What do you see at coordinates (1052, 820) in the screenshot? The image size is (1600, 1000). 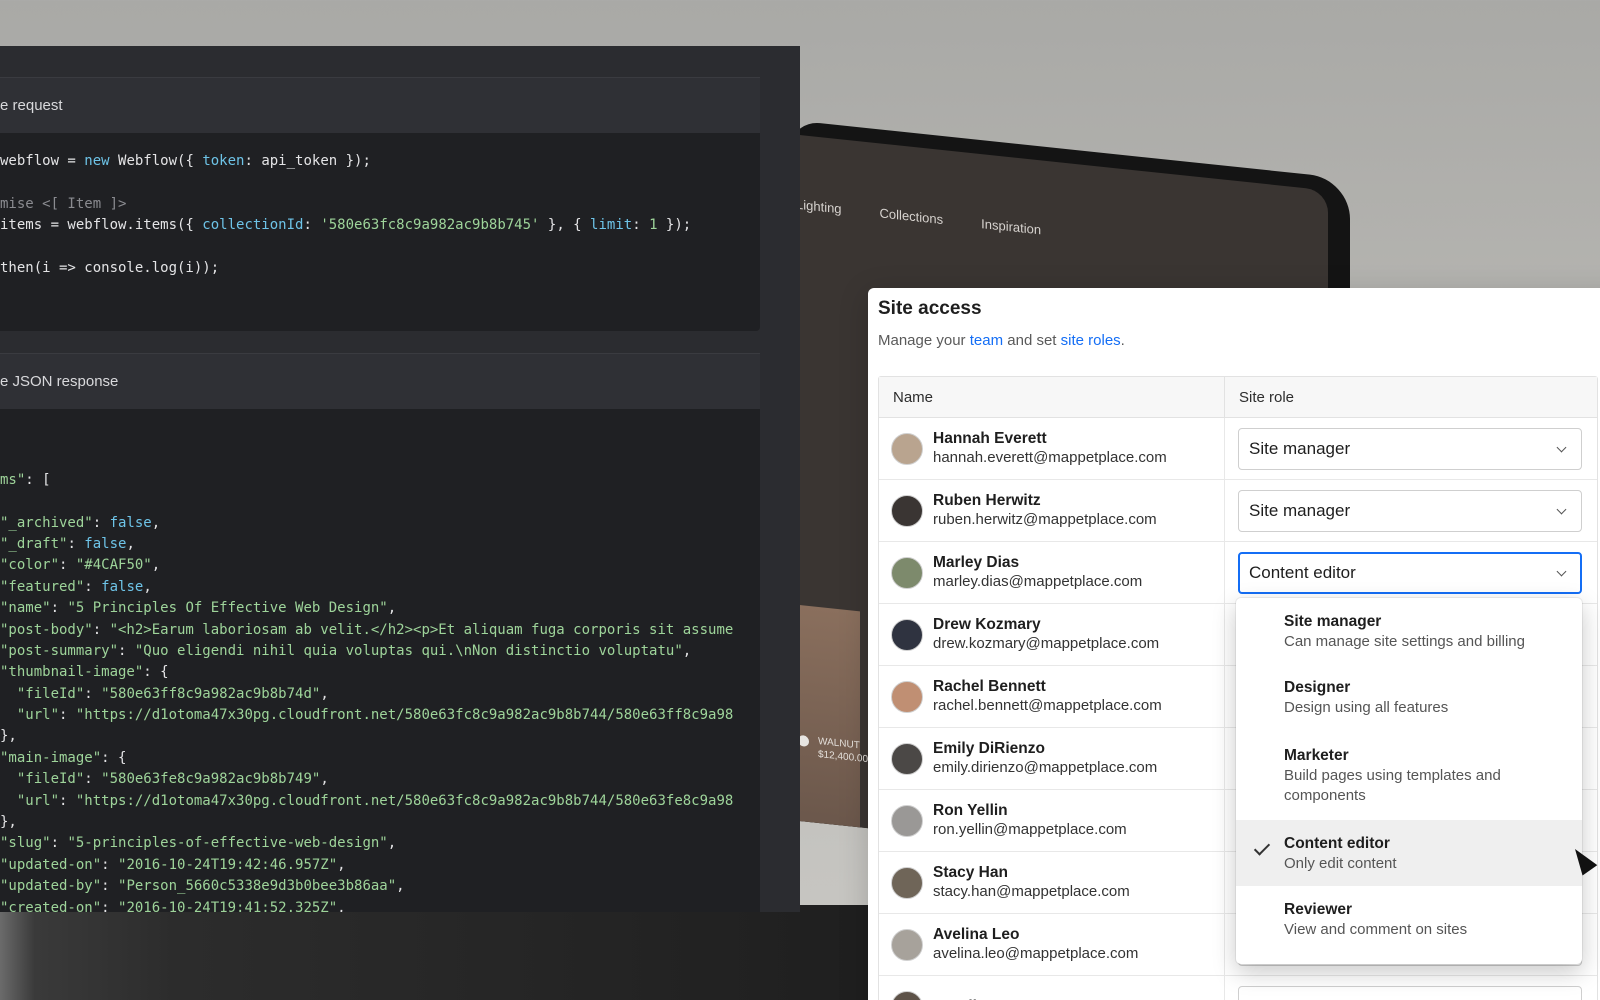 I see `member-cell: Ron Yellin ron.yellin@mappetplace.com` at bounding box center [1052, 820].